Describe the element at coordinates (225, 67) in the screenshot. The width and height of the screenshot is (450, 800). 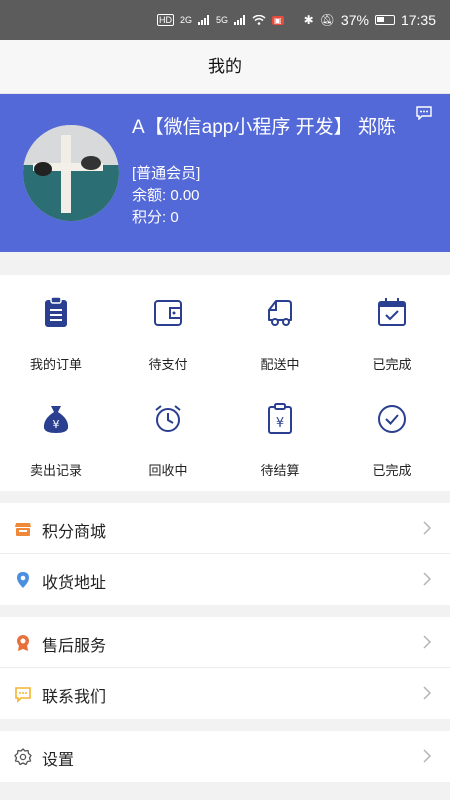
I see `page-title: 我的` at that location.